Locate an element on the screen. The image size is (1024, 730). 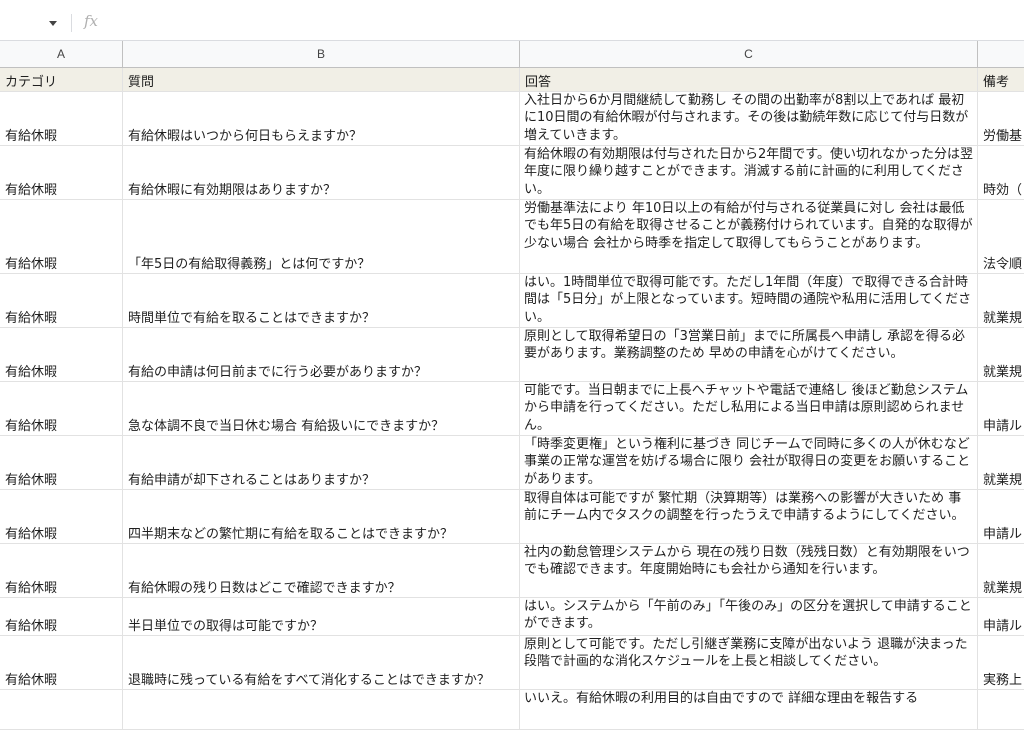
question-cell: 有給申請が却下されることはありますか？ is located at coordinates (321, 462).